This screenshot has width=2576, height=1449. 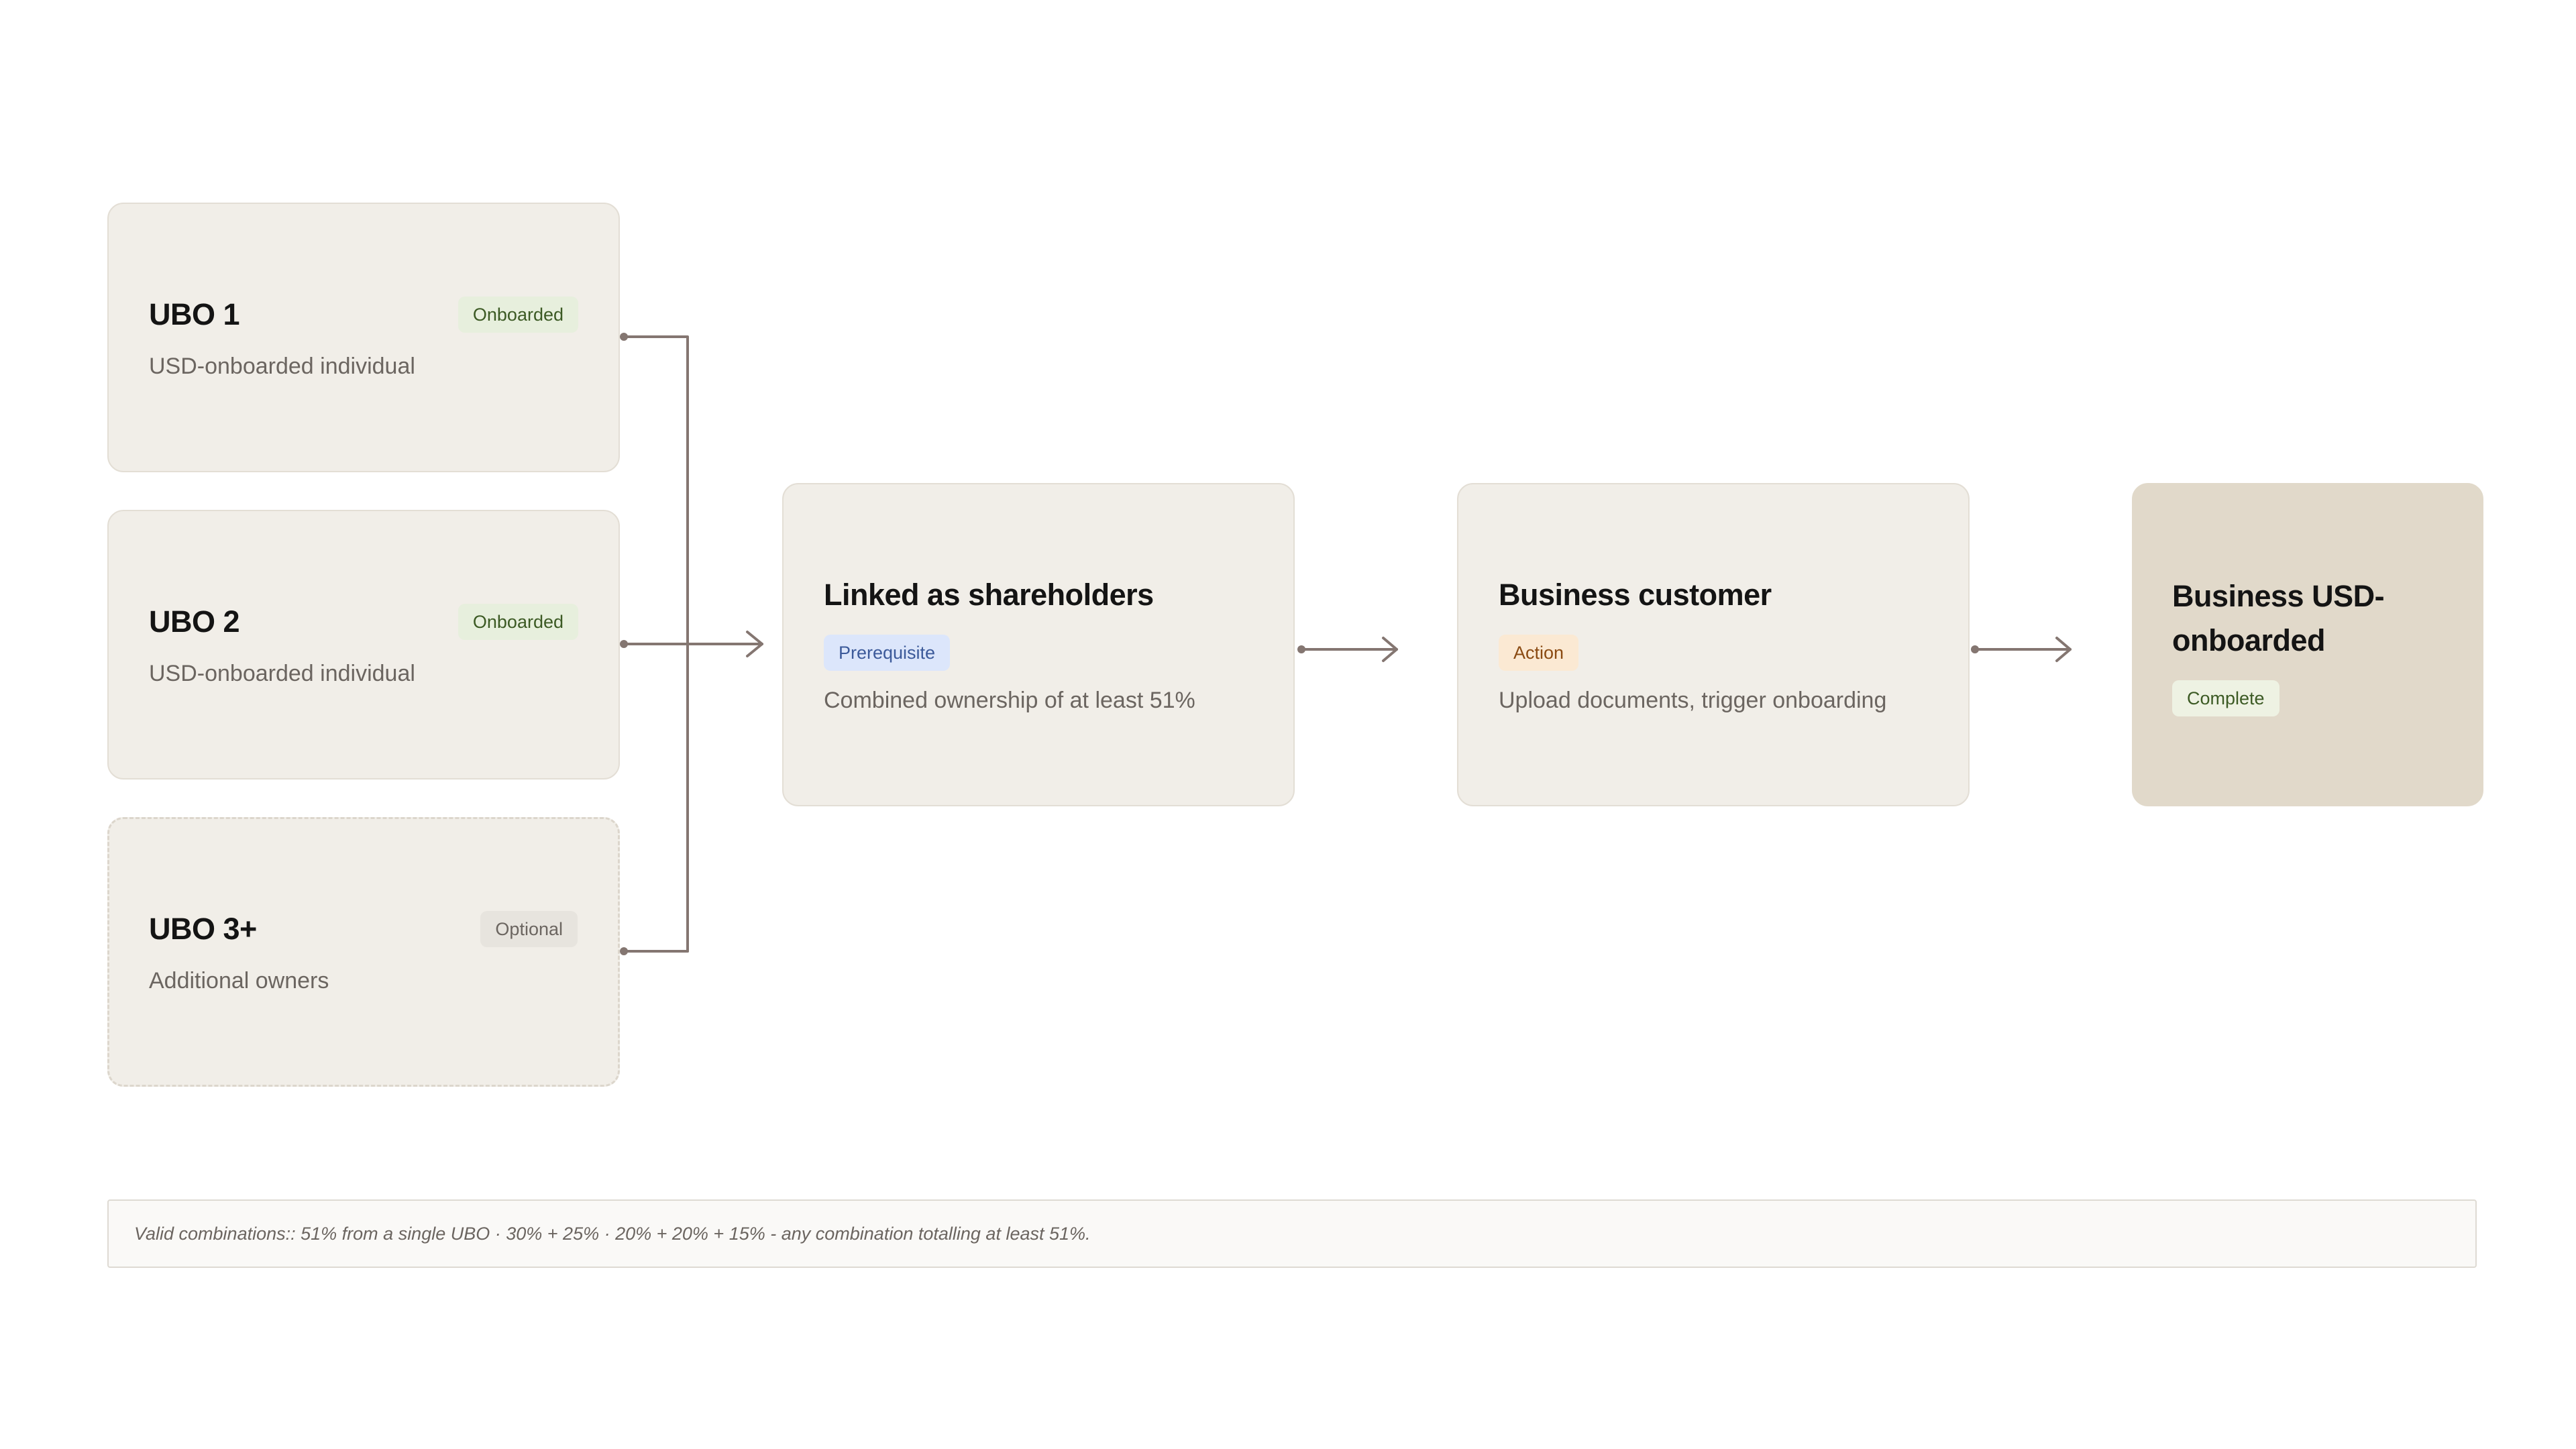 I want to click on ubo-2-connector-dot, so click(x=624, y=644).